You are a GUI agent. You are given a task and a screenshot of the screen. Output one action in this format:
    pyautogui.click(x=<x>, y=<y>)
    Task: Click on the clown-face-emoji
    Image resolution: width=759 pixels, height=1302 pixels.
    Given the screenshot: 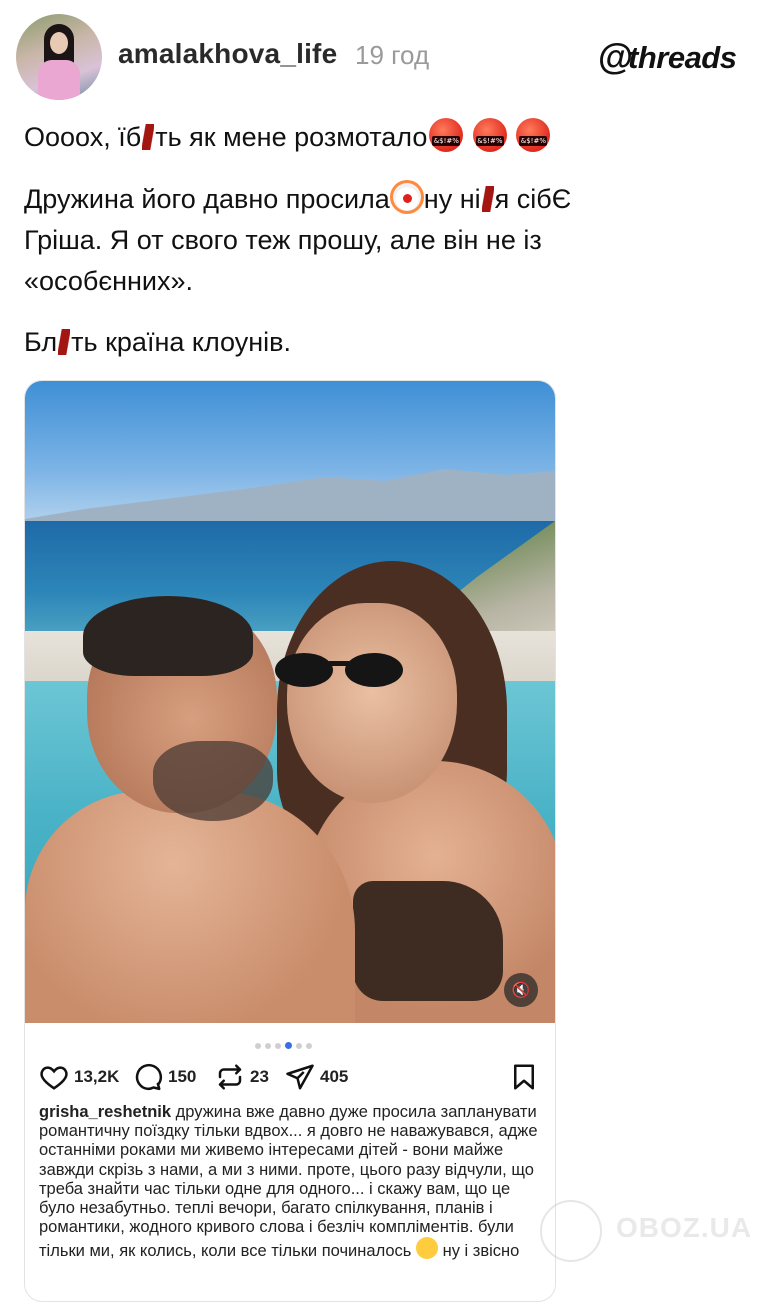 What is the action you would take?
    pyautogui.click(x=406, y=197)
    